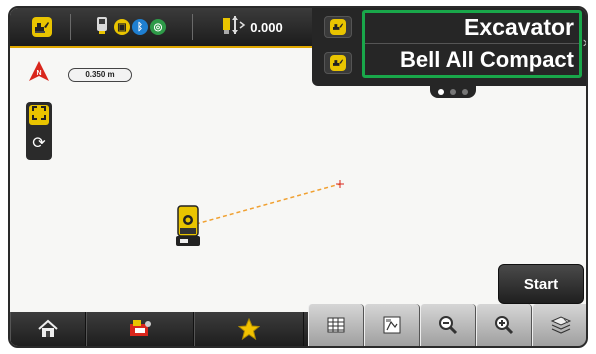 The height and width of the screenshot is (354, 596). What do you see at coordinates (268, 204) in the screenshot?
I see `track-line` at bounding box center [268, 204].